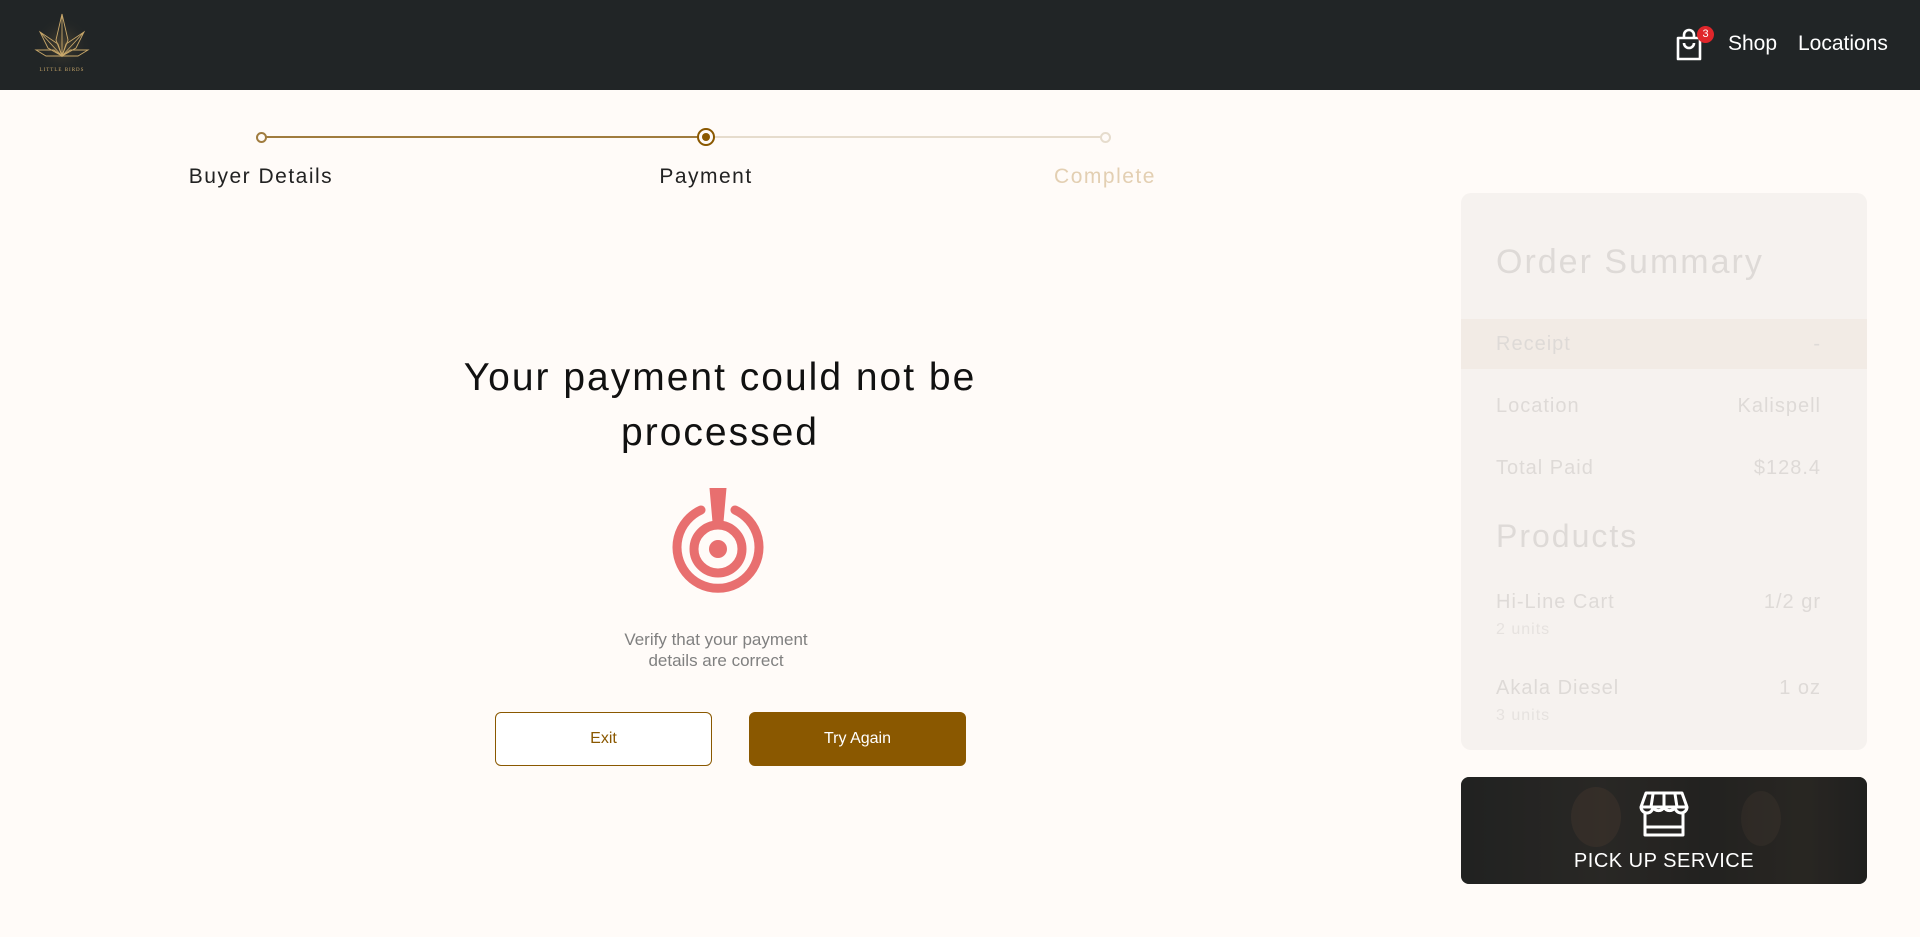 This screenshot has height=937, width=1920. I want to click on try-again-button: Try Again, so click(857, 739).